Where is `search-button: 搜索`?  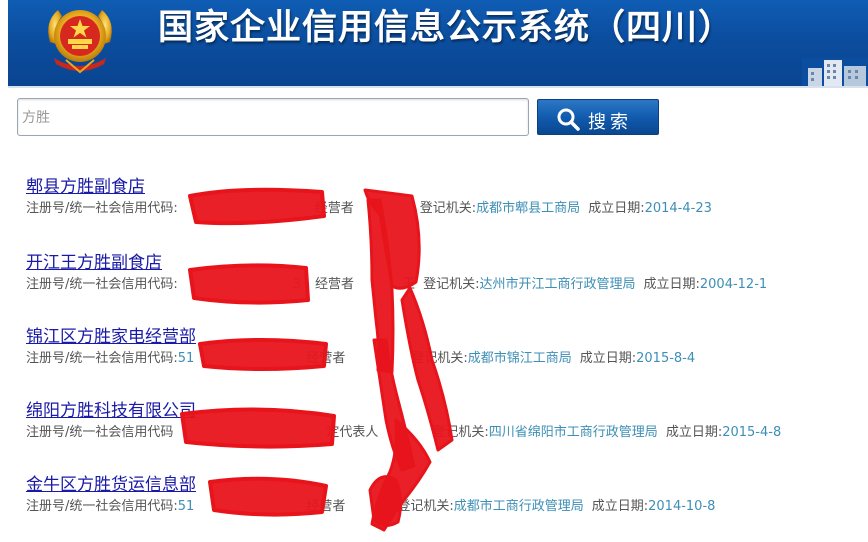
search-button: 搜索 is located at coordinates (598, 117).